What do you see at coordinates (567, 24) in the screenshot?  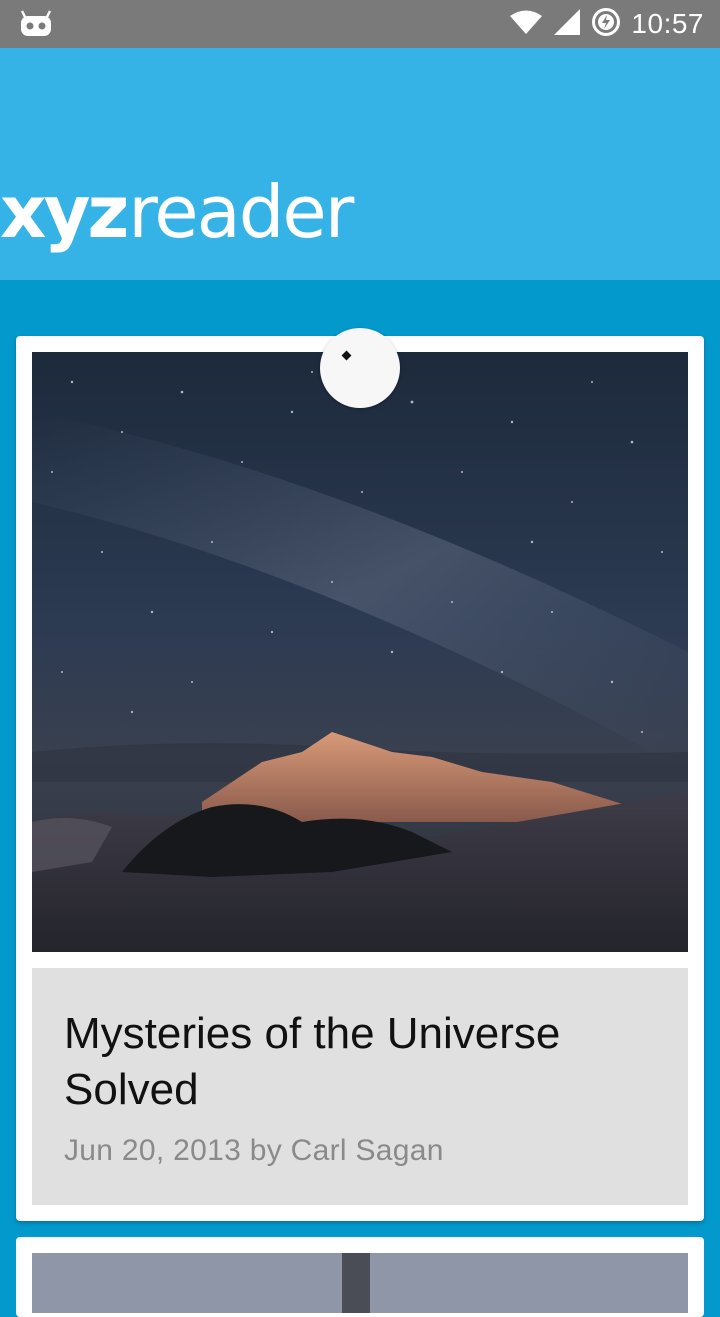 I see `cell-signal-icon` at bounding box center [567, 24].